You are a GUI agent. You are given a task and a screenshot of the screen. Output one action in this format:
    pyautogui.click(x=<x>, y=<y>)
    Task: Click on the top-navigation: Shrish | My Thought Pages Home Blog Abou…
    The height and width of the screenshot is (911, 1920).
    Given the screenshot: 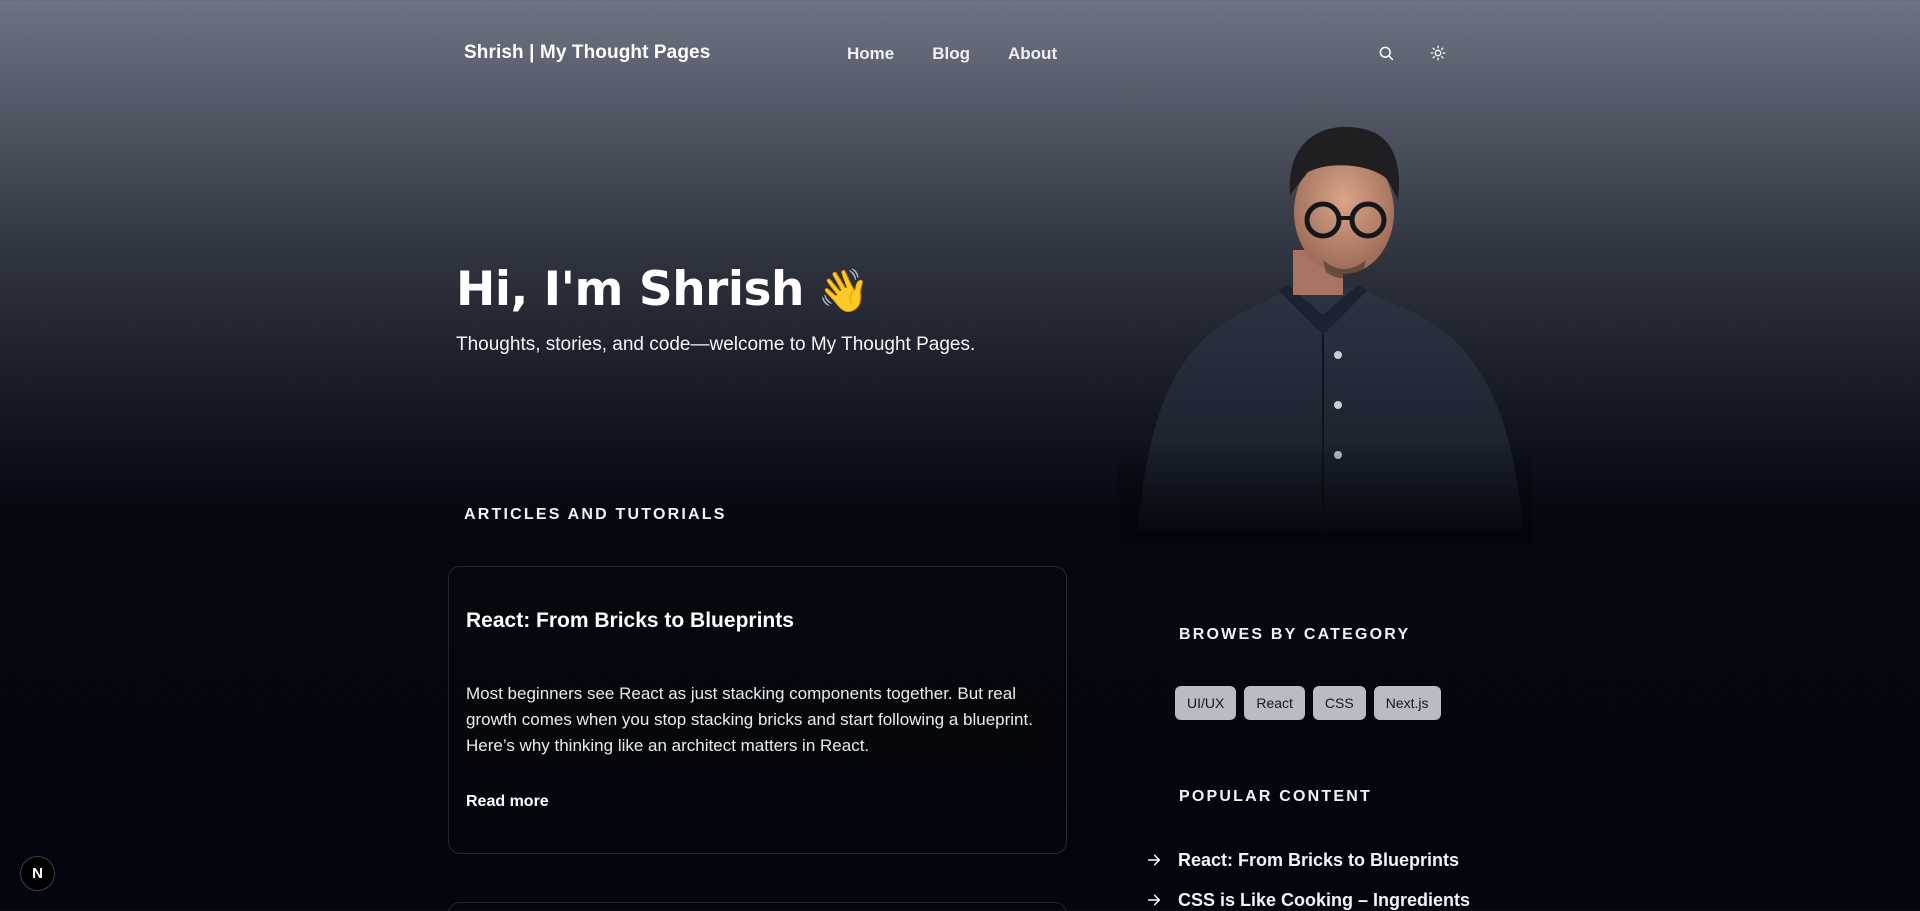 What is the action you would take?
    pyautogui.click(x=960, y=53)
    